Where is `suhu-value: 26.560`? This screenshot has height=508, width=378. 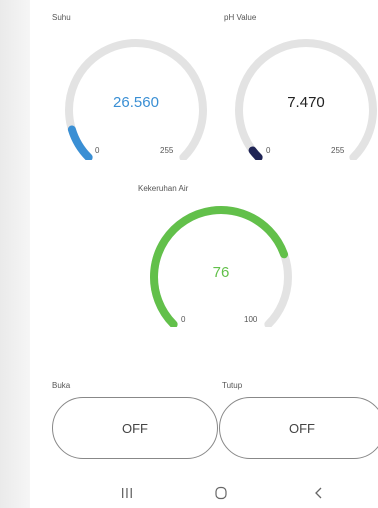
suhu-value: 26.560 is located at coordinates (136, 102).